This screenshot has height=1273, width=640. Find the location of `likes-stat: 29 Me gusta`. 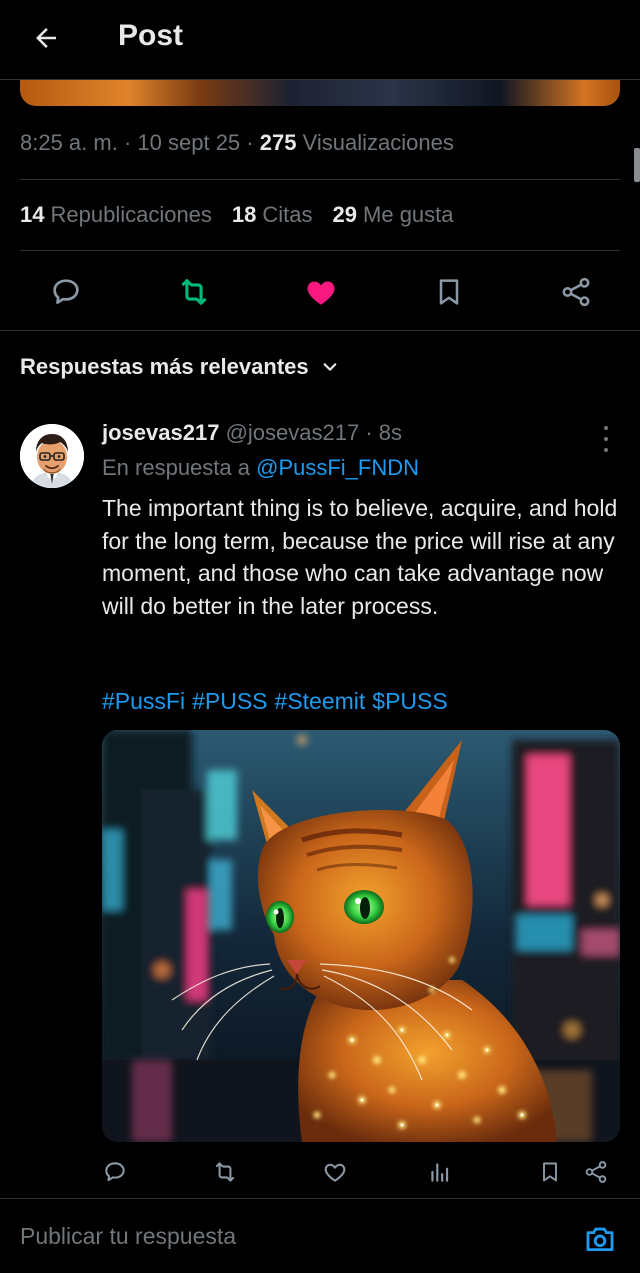

likes-stat: 29 Me gusta is located at coordinates (393, 215).